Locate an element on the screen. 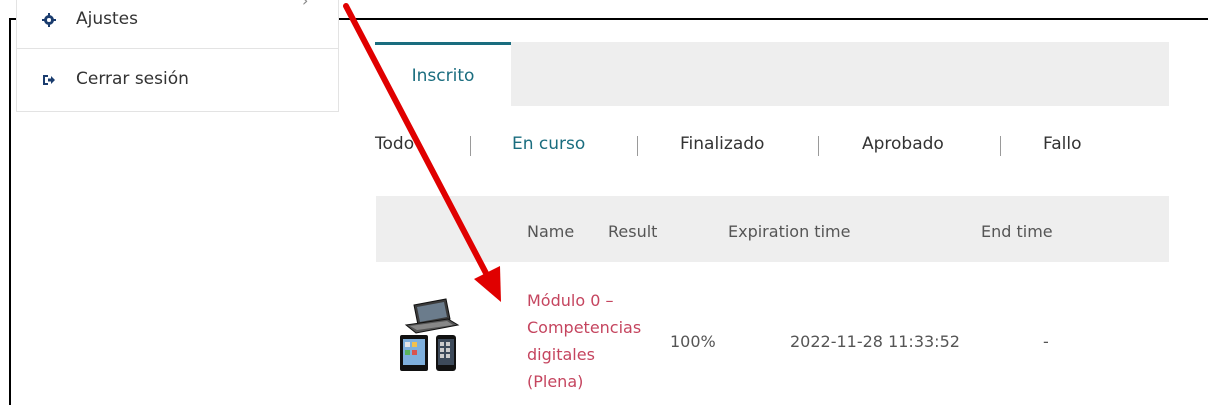  column-header-name: Name is located at coordinates (550, 231).